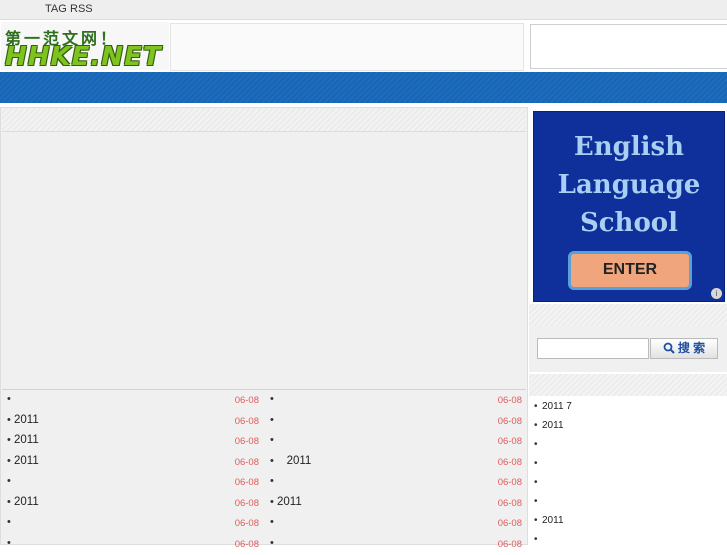  I want to click on ad-english-school: English Language School ENTER i, so click(629, 206).